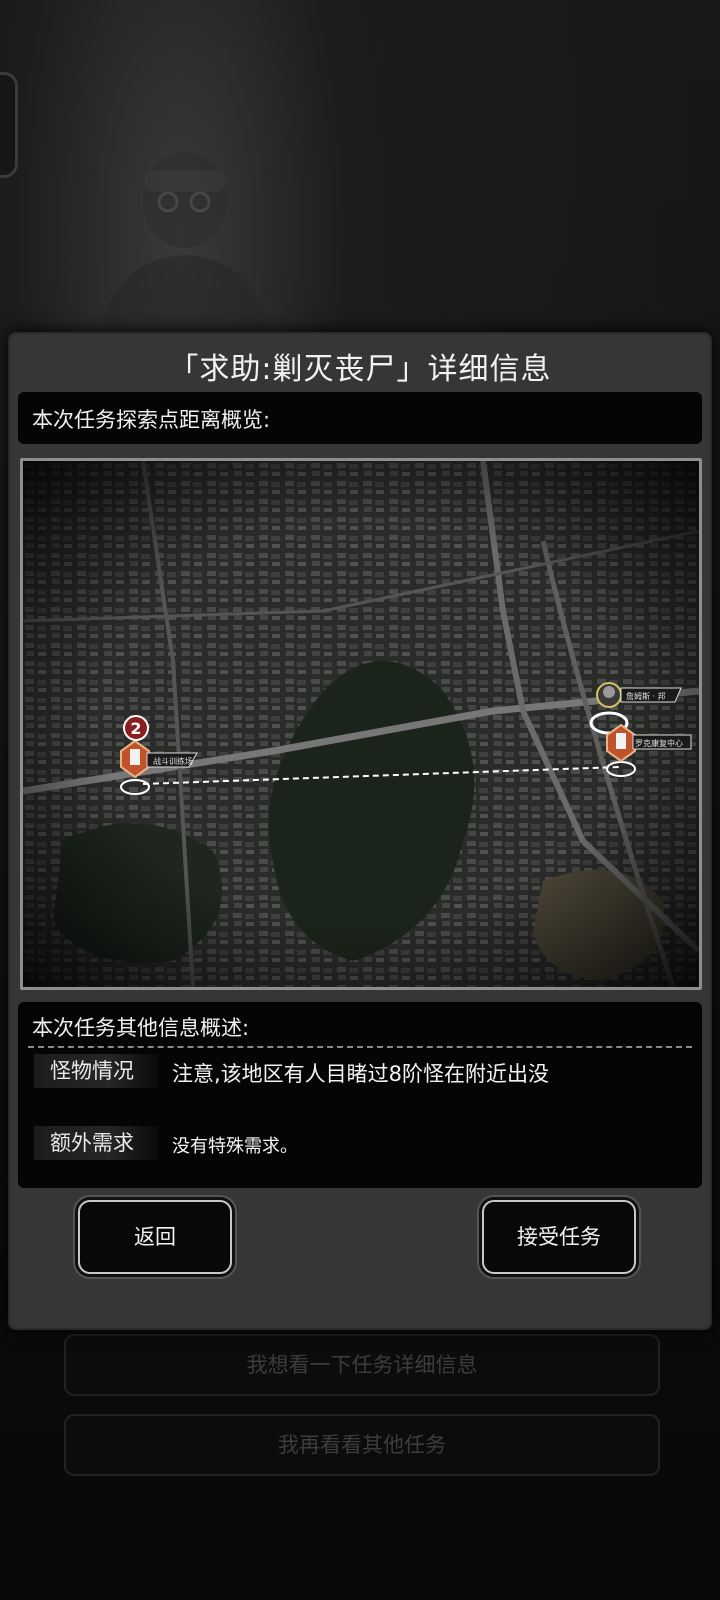  What do you see at coordinates (141, 1028) in the screenshot?
I see `info-heading: 本次任务其他信息概述:` at bounding box center [141, 1028].